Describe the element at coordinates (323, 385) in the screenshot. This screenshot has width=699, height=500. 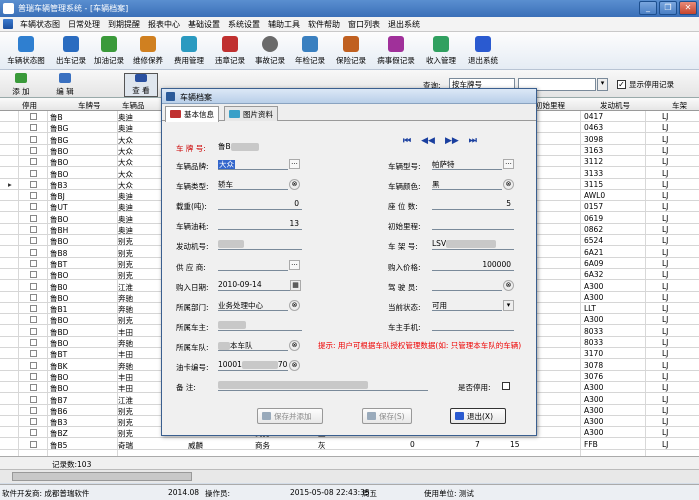
I see `remark-field` at that location.